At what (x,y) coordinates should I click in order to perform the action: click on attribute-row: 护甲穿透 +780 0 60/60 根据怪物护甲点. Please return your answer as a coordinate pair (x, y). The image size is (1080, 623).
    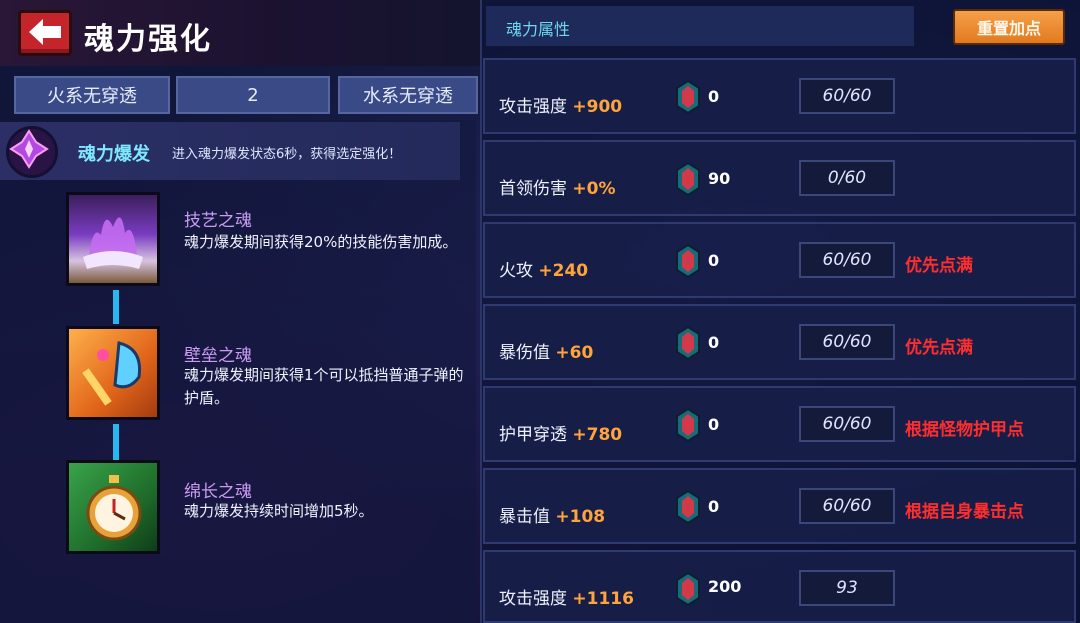
    Looking at the image, I should click on (779, 424).